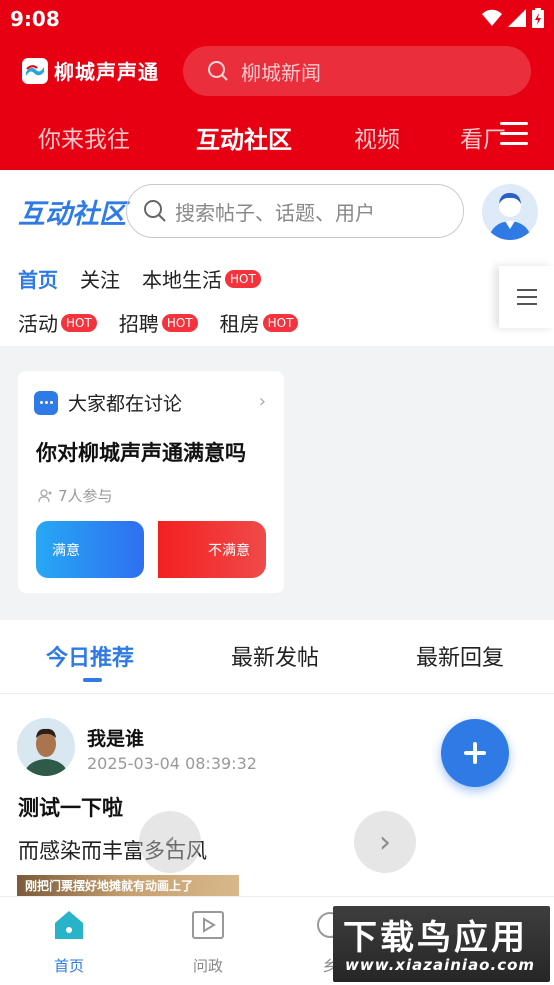 The width and height of the screenshot is (554, 985). What do you see at coordinates (172, 763) in the screenshot?
I see `post-timestamp: 2025-03-04 08:39:32` at bounding box center [172, 763].